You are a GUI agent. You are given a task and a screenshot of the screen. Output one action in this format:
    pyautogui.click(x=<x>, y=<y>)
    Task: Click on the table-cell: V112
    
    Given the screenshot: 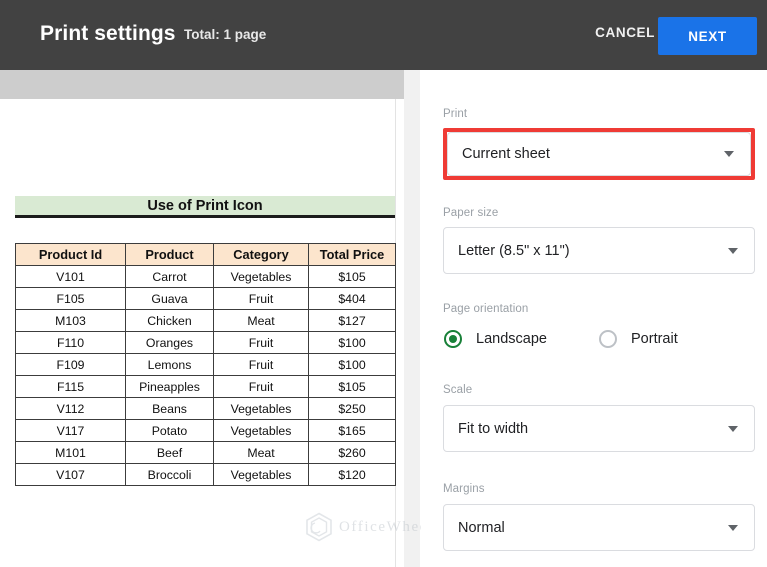 What is the action you would take?
    pyautogui.click(x=70, y=408)
    